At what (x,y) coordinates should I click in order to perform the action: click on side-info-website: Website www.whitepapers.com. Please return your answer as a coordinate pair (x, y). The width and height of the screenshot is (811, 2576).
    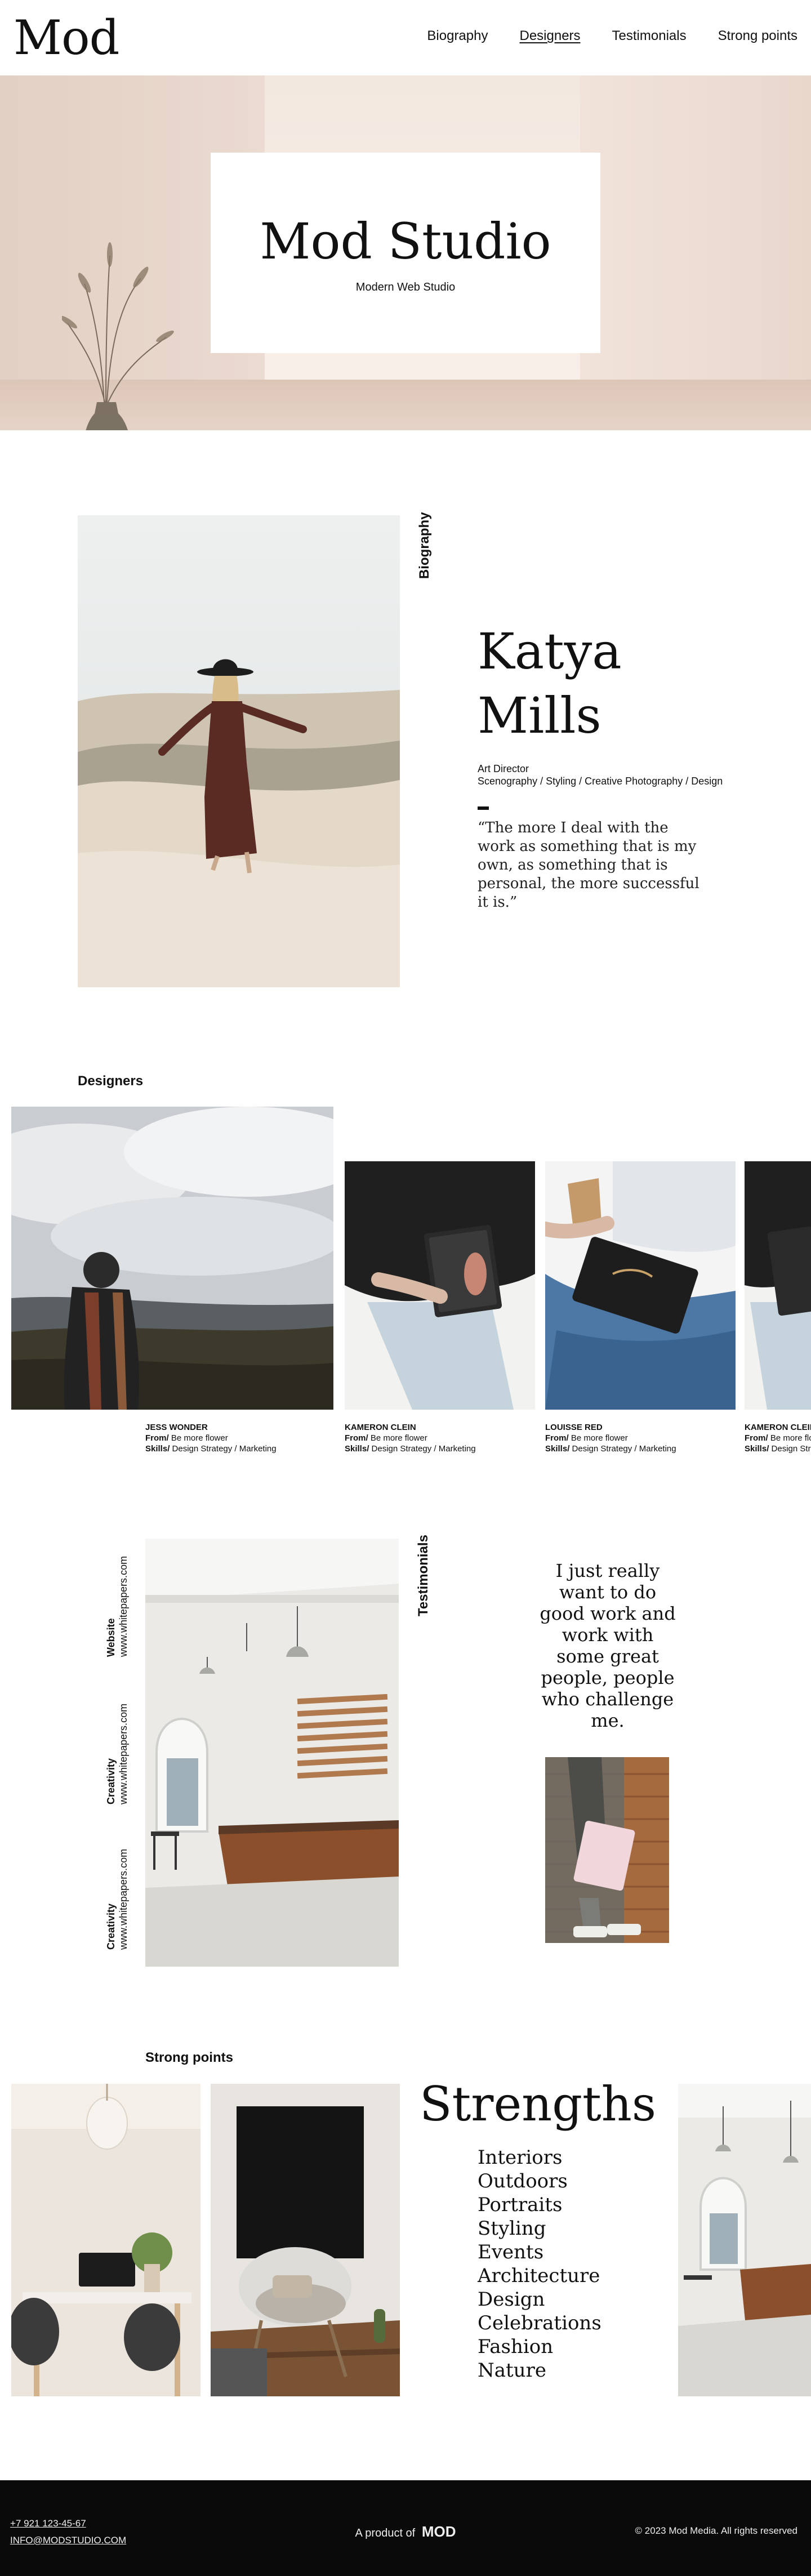
    Looking at the image, I should click on (117, 1606).